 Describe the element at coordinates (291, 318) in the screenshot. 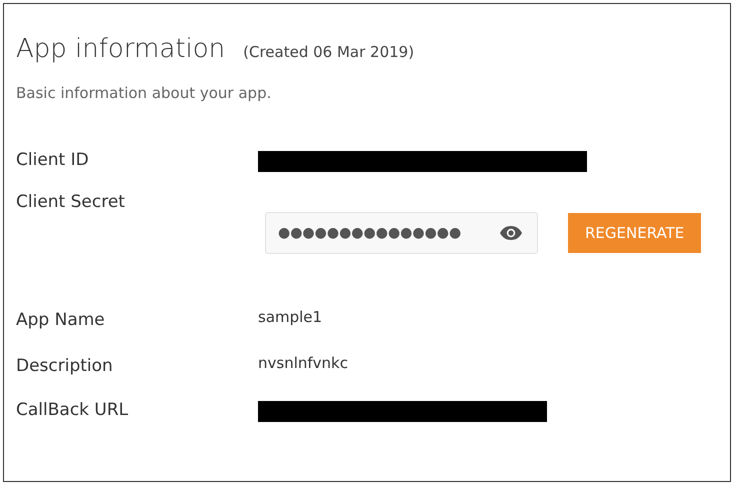

I see `field-value: sample1` at that location.